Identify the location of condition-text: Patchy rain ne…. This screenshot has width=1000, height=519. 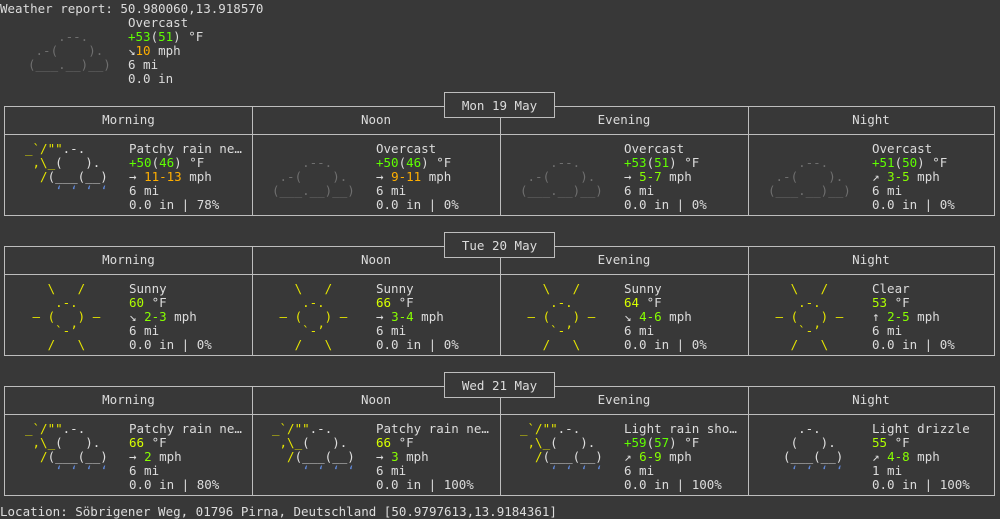
(185, 428).